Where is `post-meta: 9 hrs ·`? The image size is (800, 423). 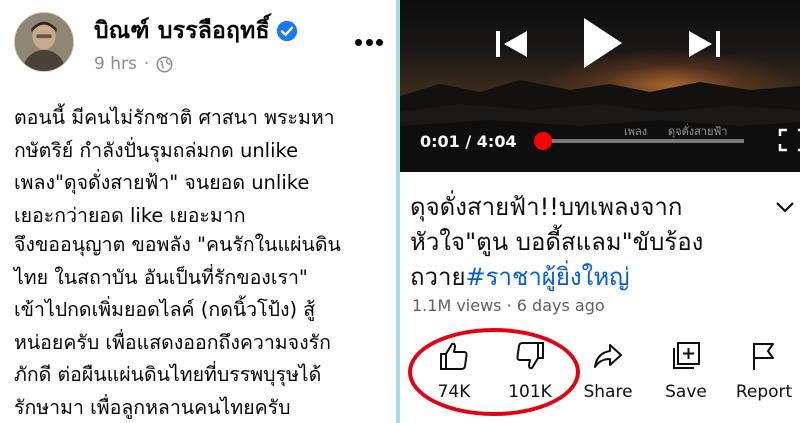
post-meta: 9 hrs · is located at coordinates (133, 64).